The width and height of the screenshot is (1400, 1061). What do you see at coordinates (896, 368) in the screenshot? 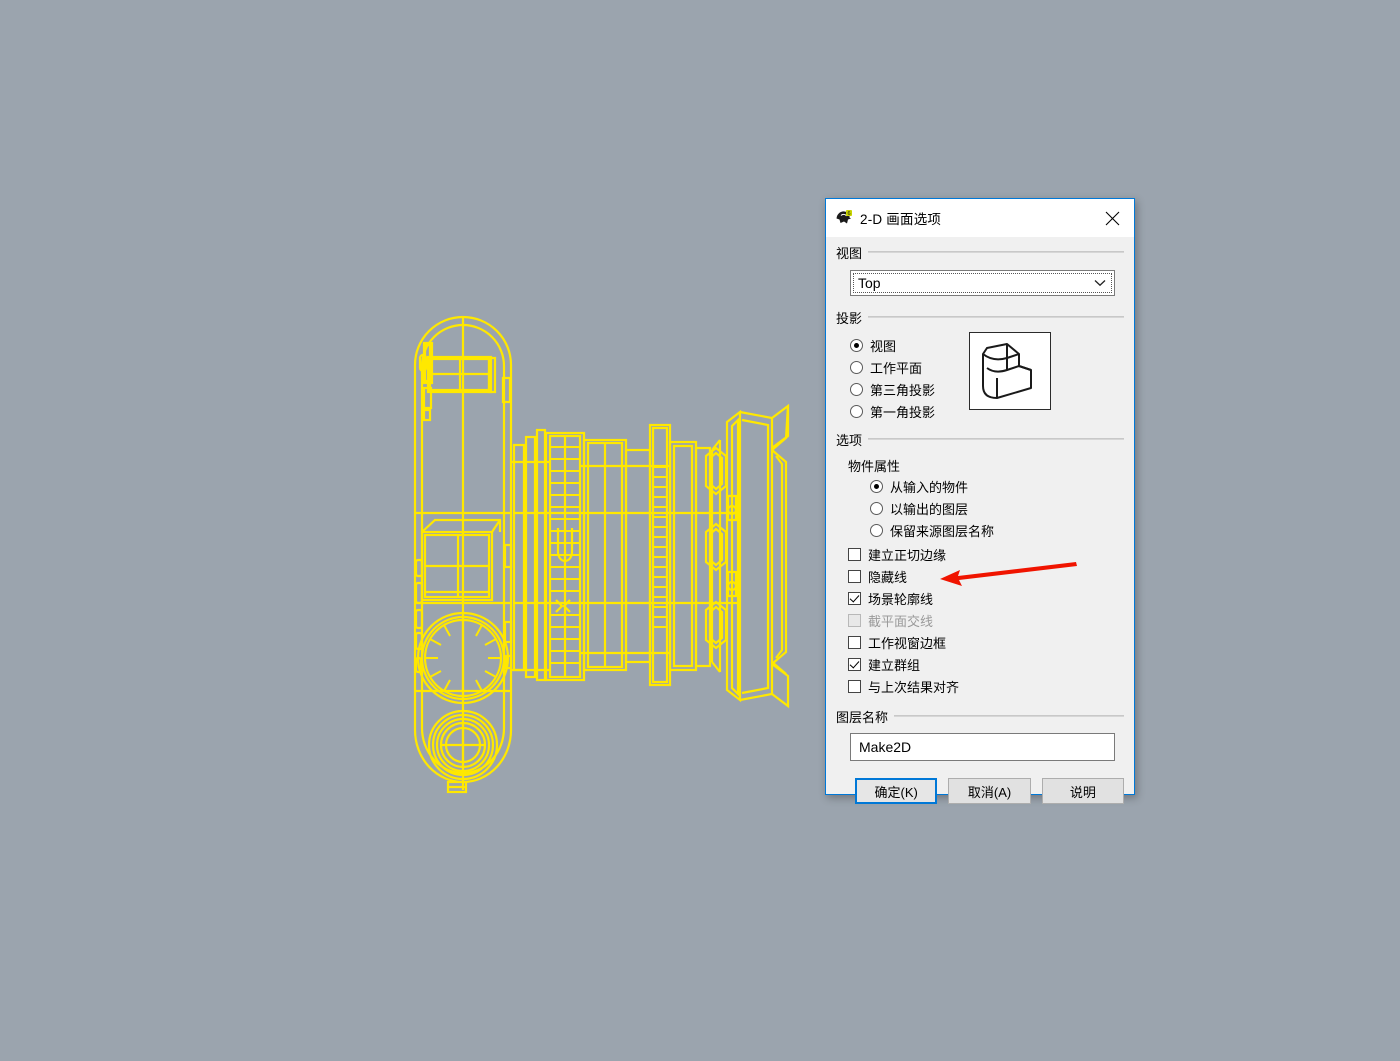
I see `projection-radio-label: 工作平面` at bounding box center [896, 368].